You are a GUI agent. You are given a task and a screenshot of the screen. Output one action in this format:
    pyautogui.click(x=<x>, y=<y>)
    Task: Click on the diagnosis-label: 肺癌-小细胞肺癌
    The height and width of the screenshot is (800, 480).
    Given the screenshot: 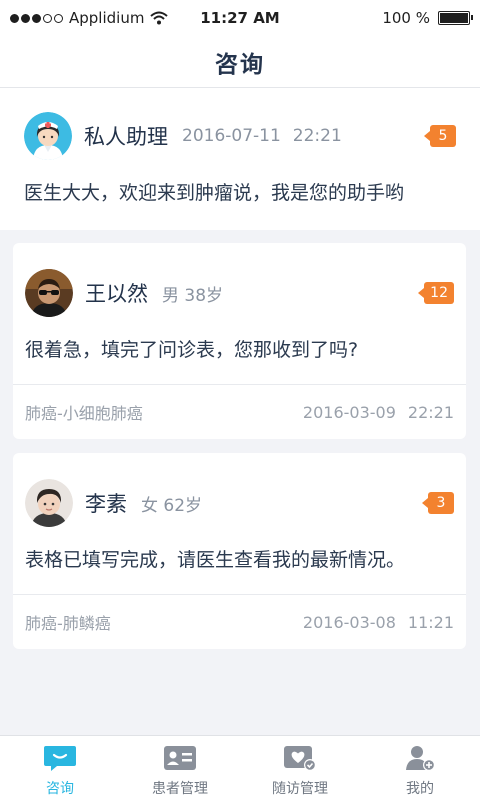 What is the action you would take?
    pyautogui.click(x=84, y=413)
    